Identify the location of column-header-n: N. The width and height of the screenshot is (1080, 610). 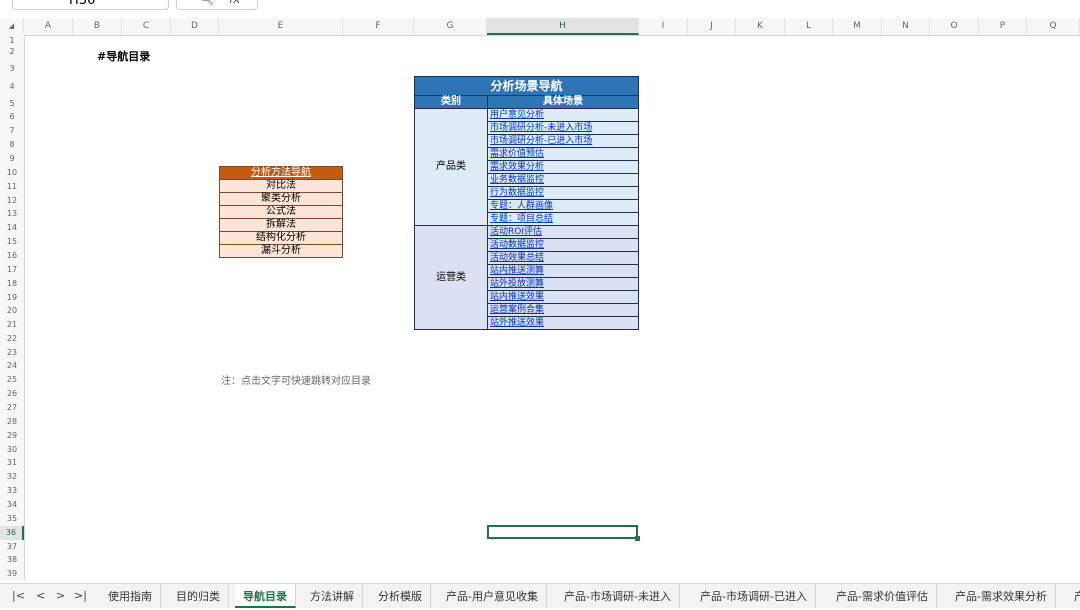
(906, 26).